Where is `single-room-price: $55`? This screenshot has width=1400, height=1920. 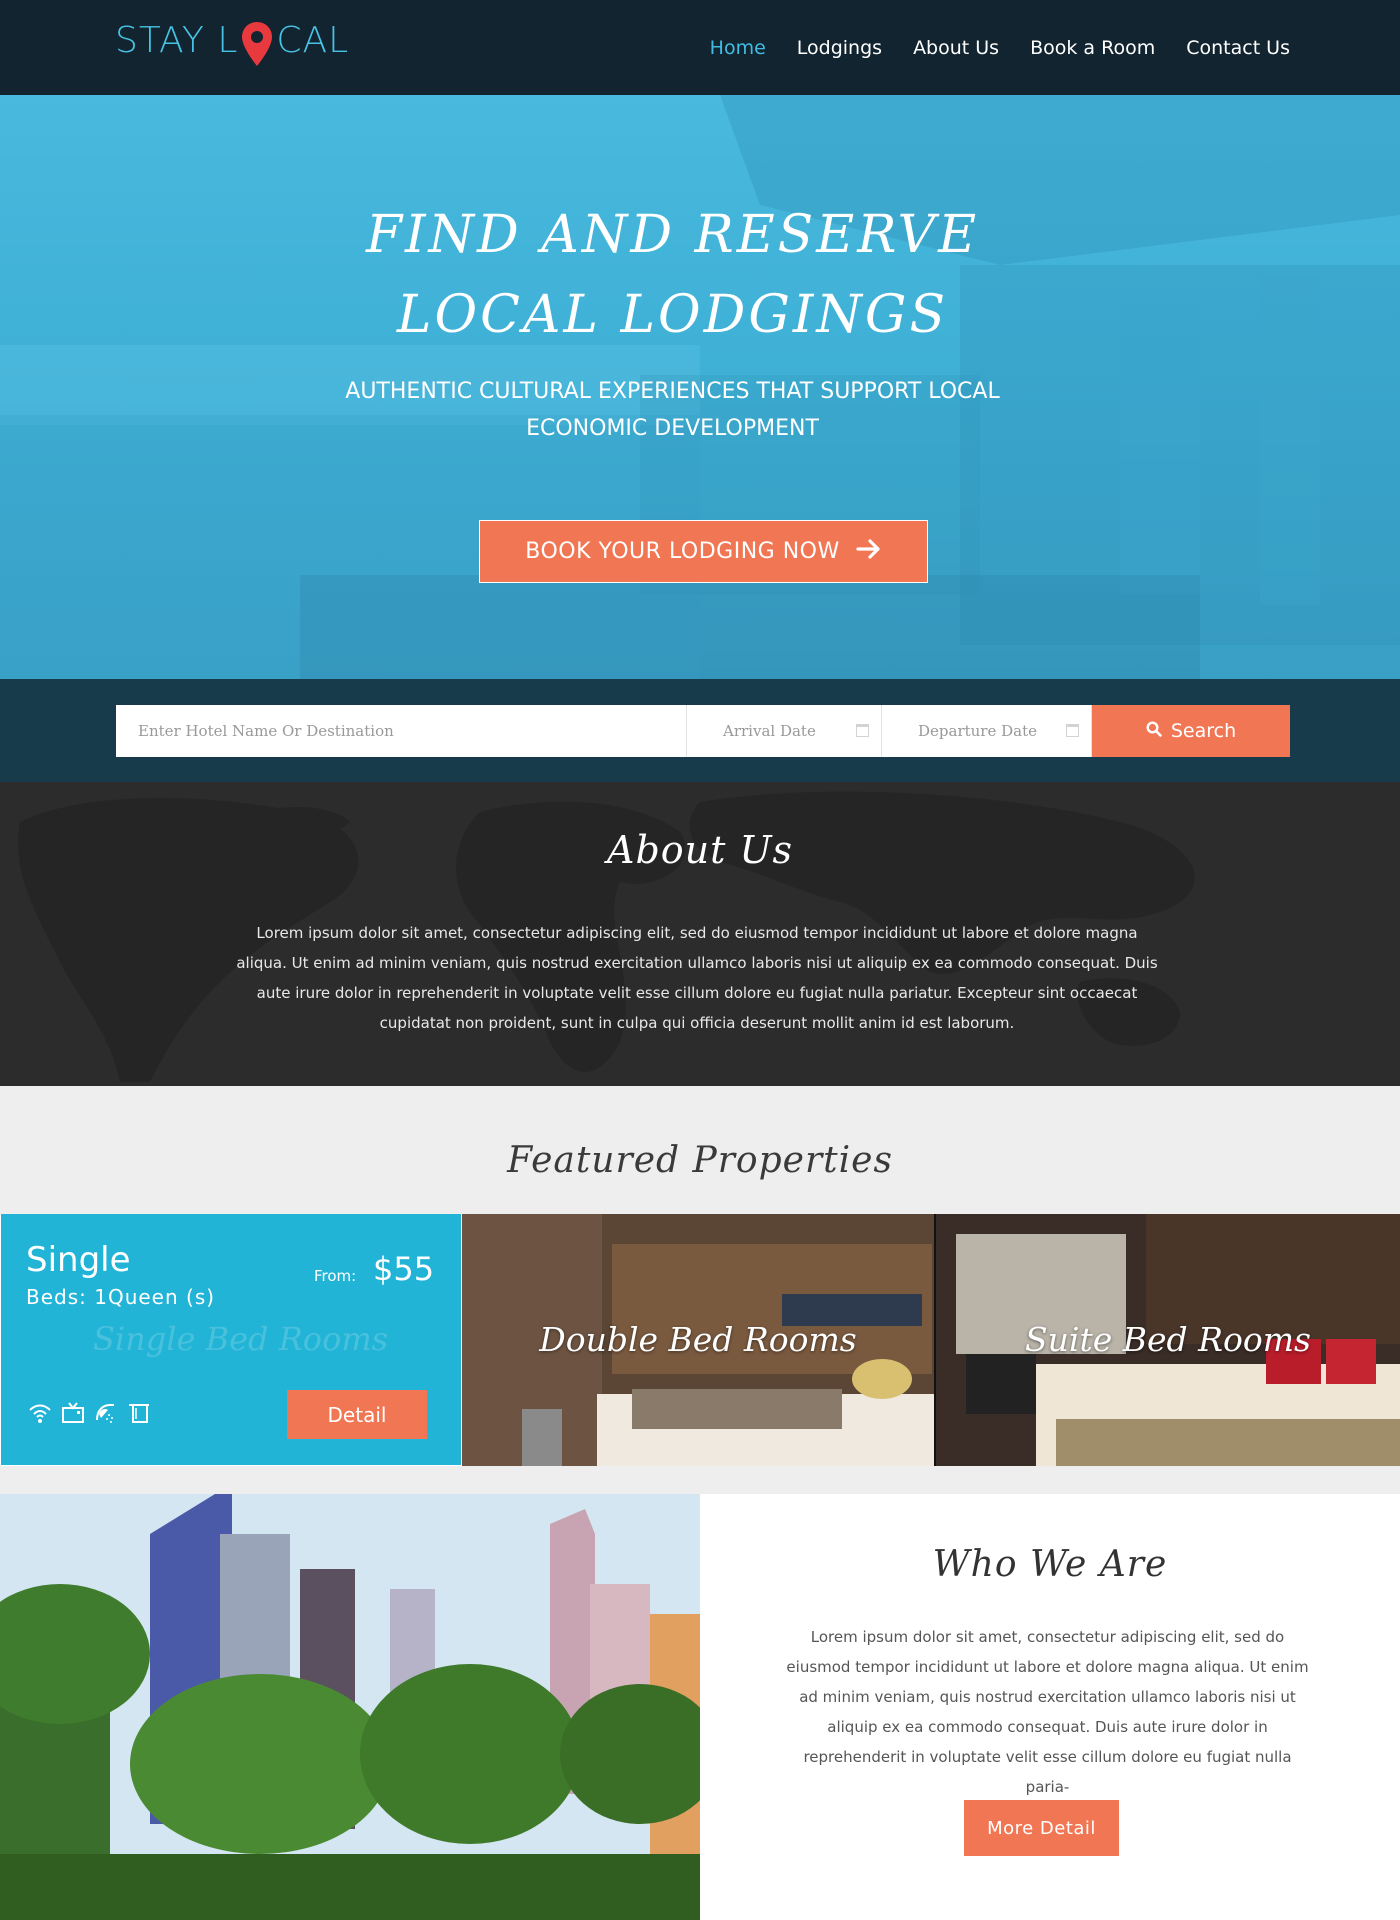 single-room-price: $55 is located at coordinates (404, 1269).